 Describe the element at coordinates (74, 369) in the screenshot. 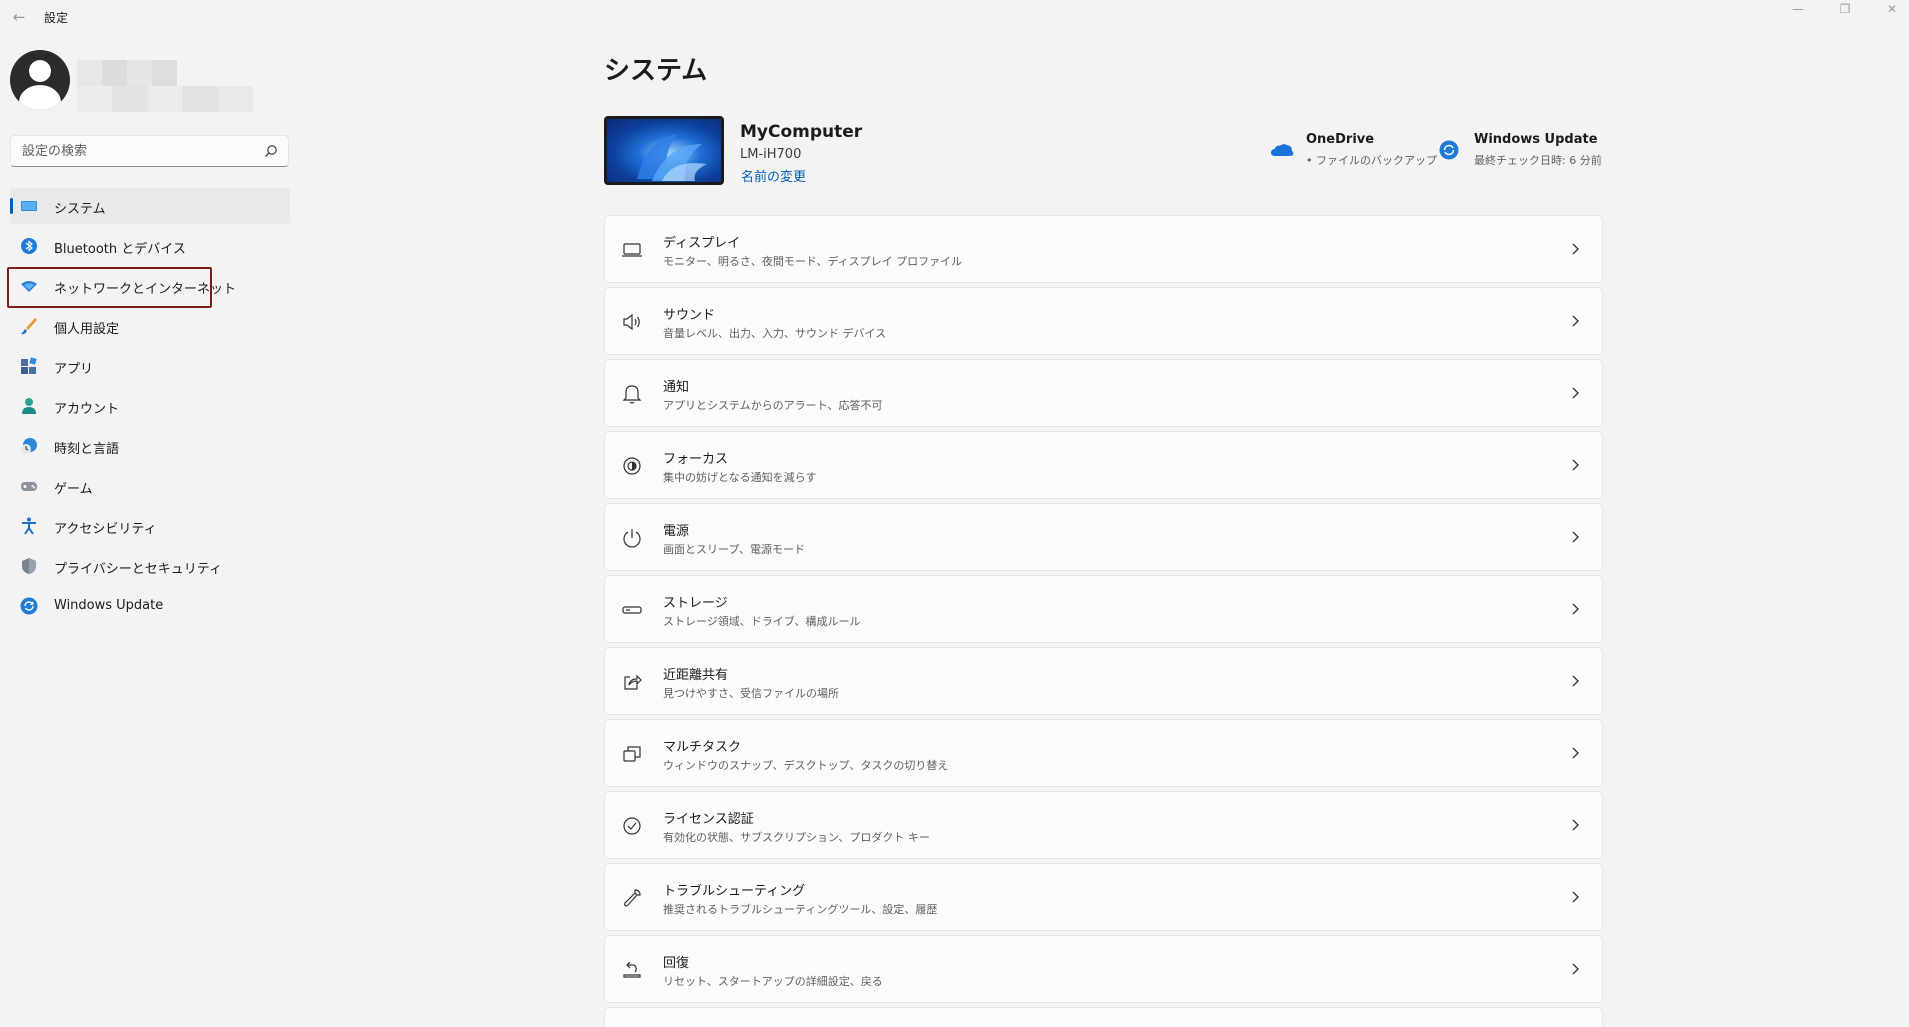

I see `sidebar-item-label: アプリ` at that location.